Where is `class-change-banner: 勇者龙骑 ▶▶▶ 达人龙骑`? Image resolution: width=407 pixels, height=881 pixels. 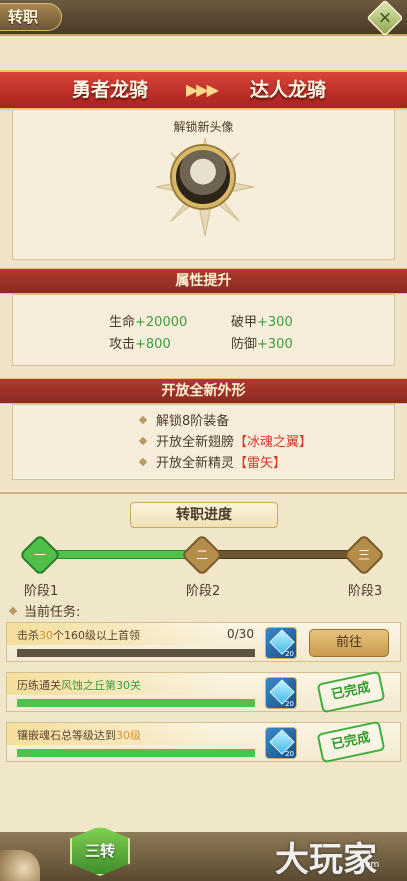 class-change-banner: 勇者龙骑 ▶▶▶ 达人龙骑 is located at coordinates (203, 90).